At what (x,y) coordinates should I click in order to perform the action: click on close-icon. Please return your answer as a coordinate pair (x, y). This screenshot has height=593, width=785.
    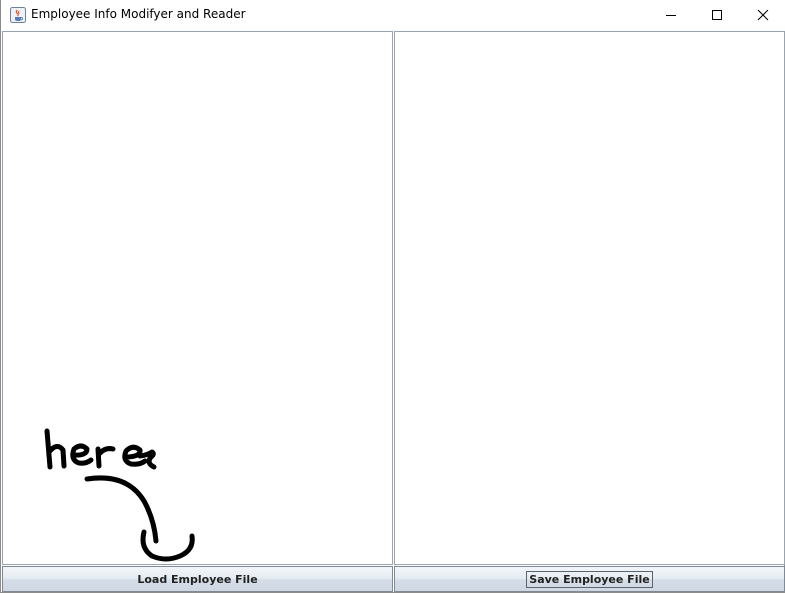
    Looking at the image, I should click on (763, 15).